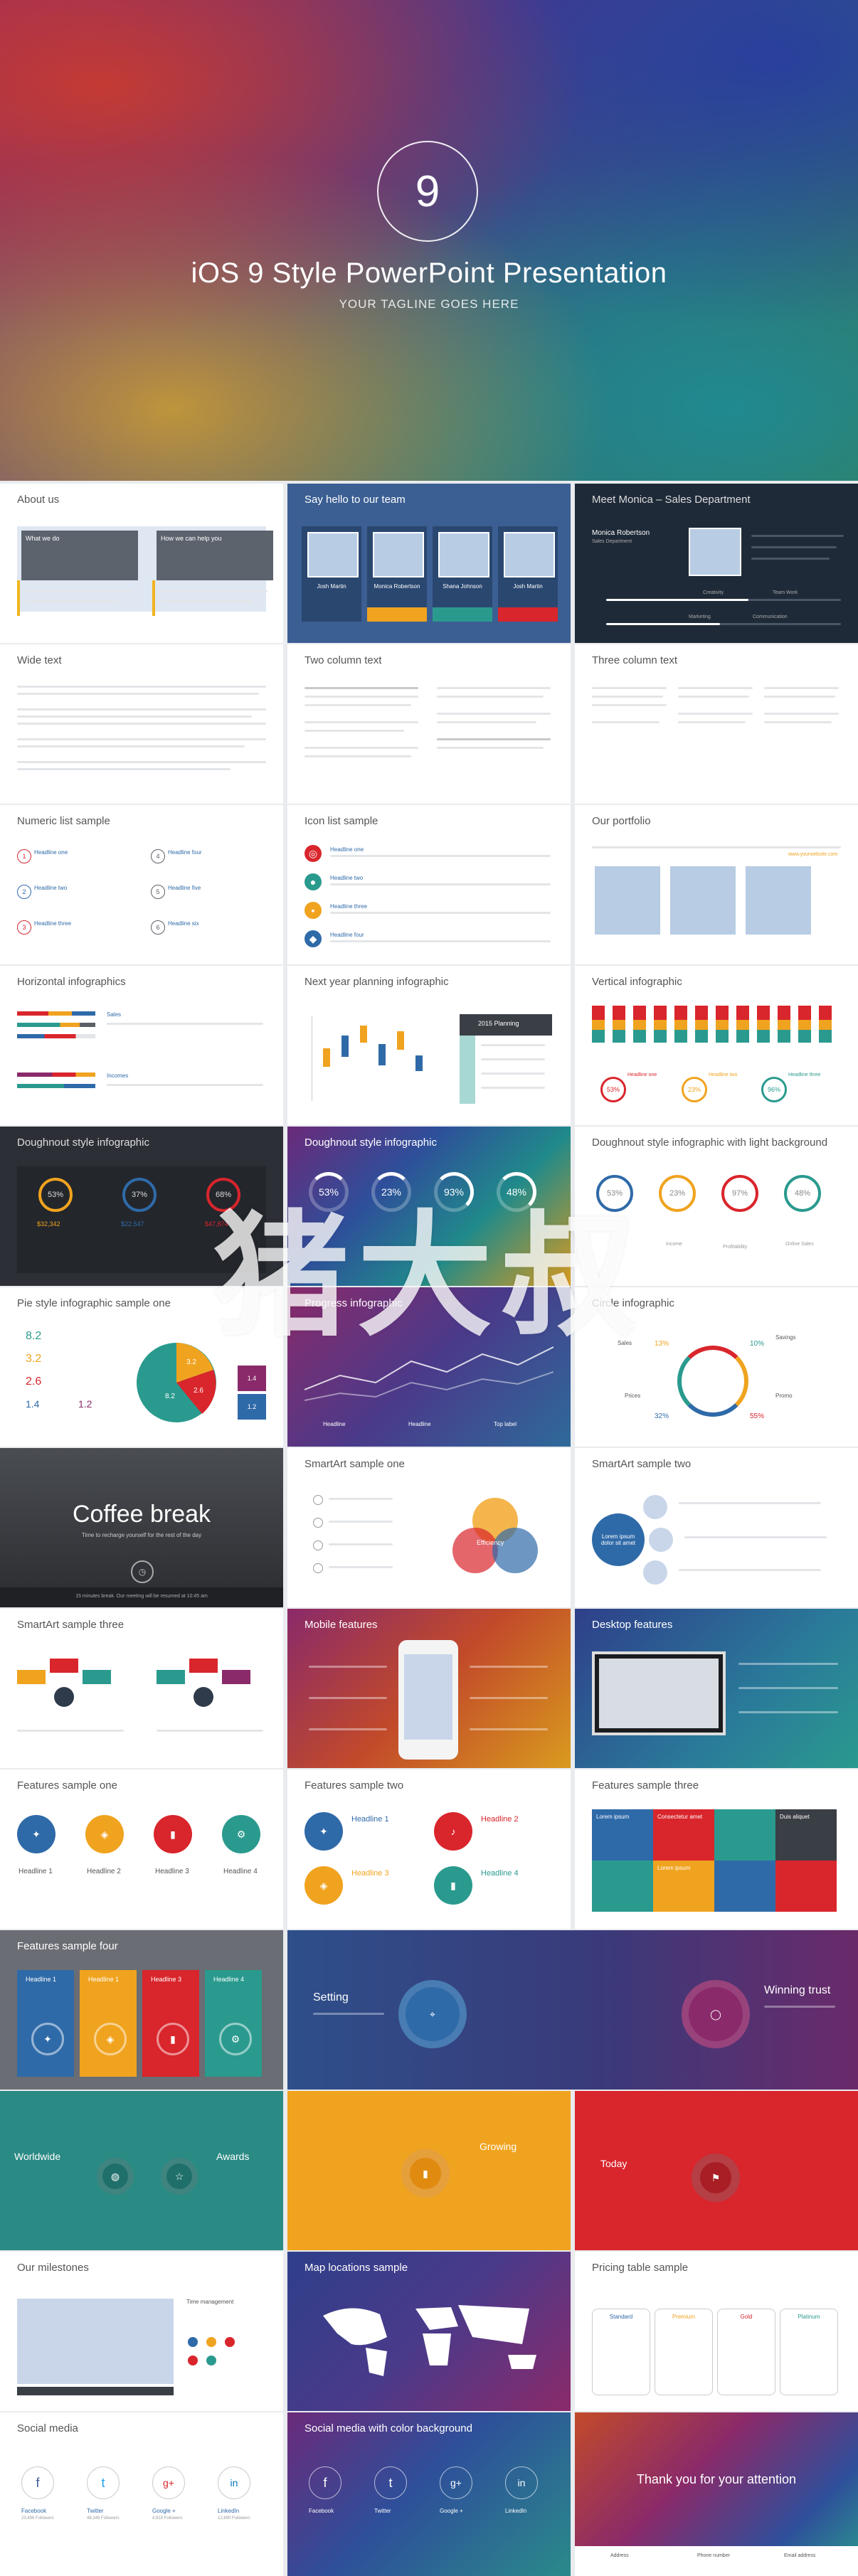  What do you see at coordinates (234, 2518) in the screenshot?
I see `social-followers: 12,690 Followers` at bounding box center [234, 2518].